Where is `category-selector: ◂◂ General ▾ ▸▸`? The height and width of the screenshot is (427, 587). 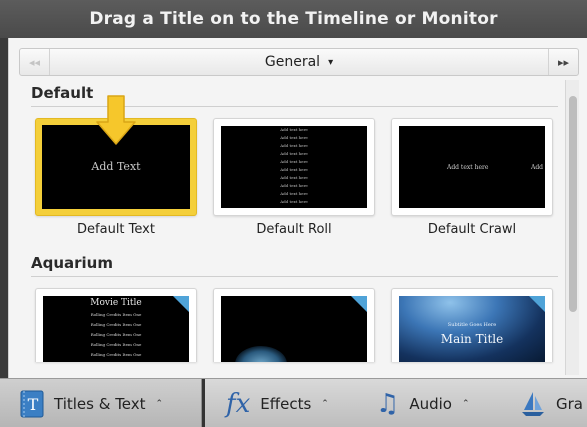
category-selector: ◂◂ General ▾ ▸▸ is located at coordinates (299, 62).